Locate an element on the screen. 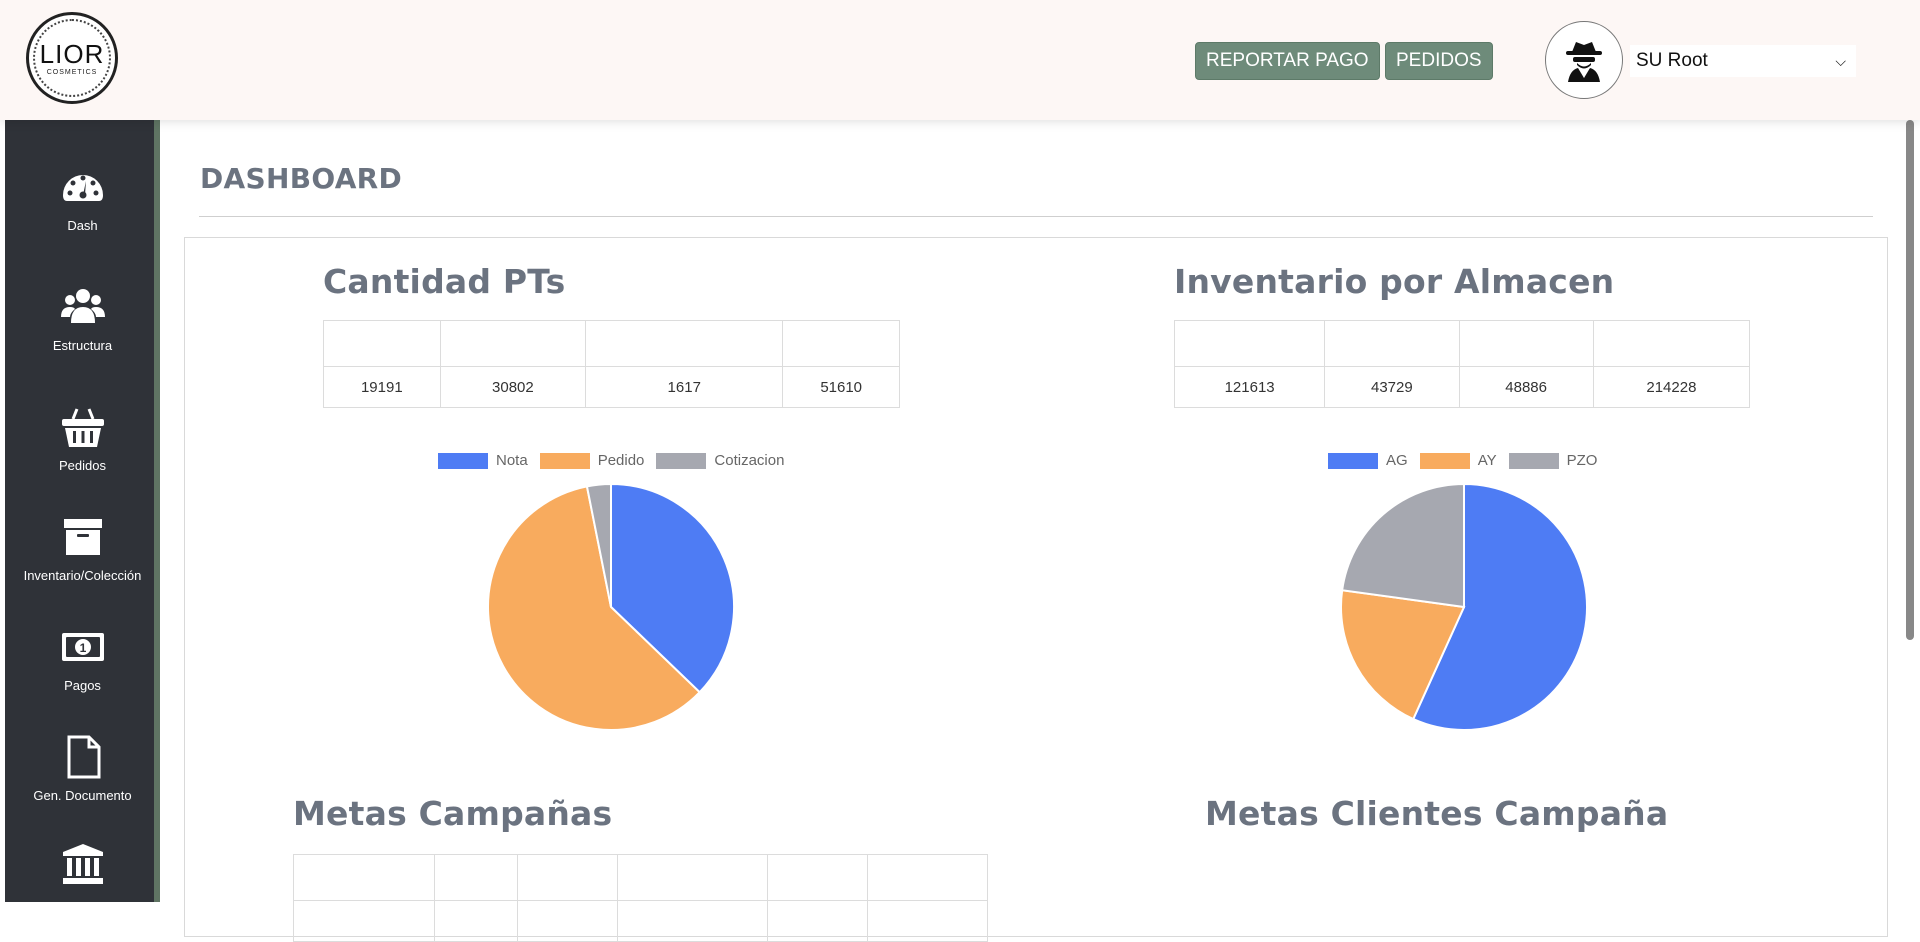  sidebar-item-pagos: 1 Pagos is located at coordinates (82, 659).